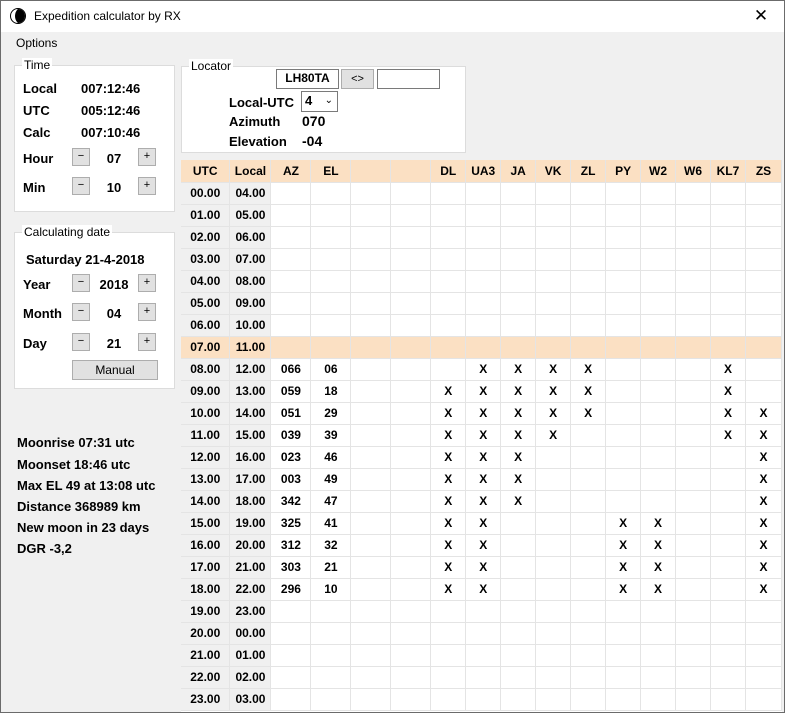 The image size is (785, 713). I want to click on local-cell: 14.00, so click(250, 413).